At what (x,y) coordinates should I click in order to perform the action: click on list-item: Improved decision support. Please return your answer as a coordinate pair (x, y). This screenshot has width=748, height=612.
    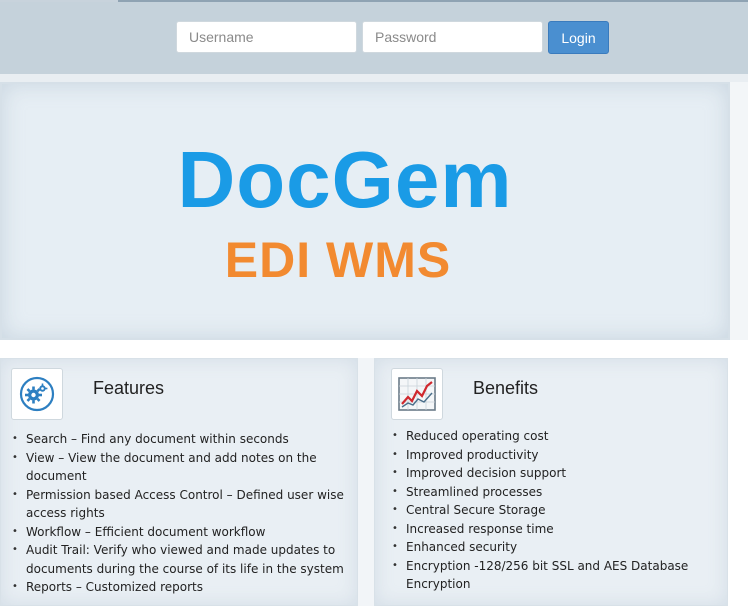
    Looking at the image, I should click on (552, 473).